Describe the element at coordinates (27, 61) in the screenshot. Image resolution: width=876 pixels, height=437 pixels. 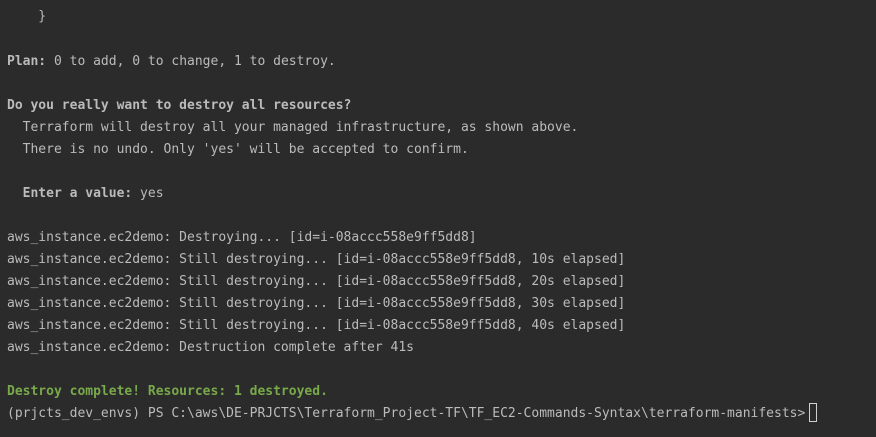
I see `plan-label: Plan:` at that location.